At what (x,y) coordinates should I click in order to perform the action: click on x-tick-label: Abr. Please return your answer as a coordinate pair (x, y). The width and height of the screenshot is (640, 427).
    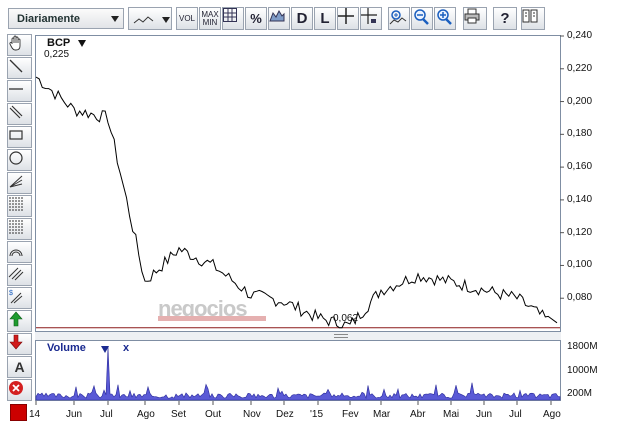
    Looking at the image, I should click on (418, 414).